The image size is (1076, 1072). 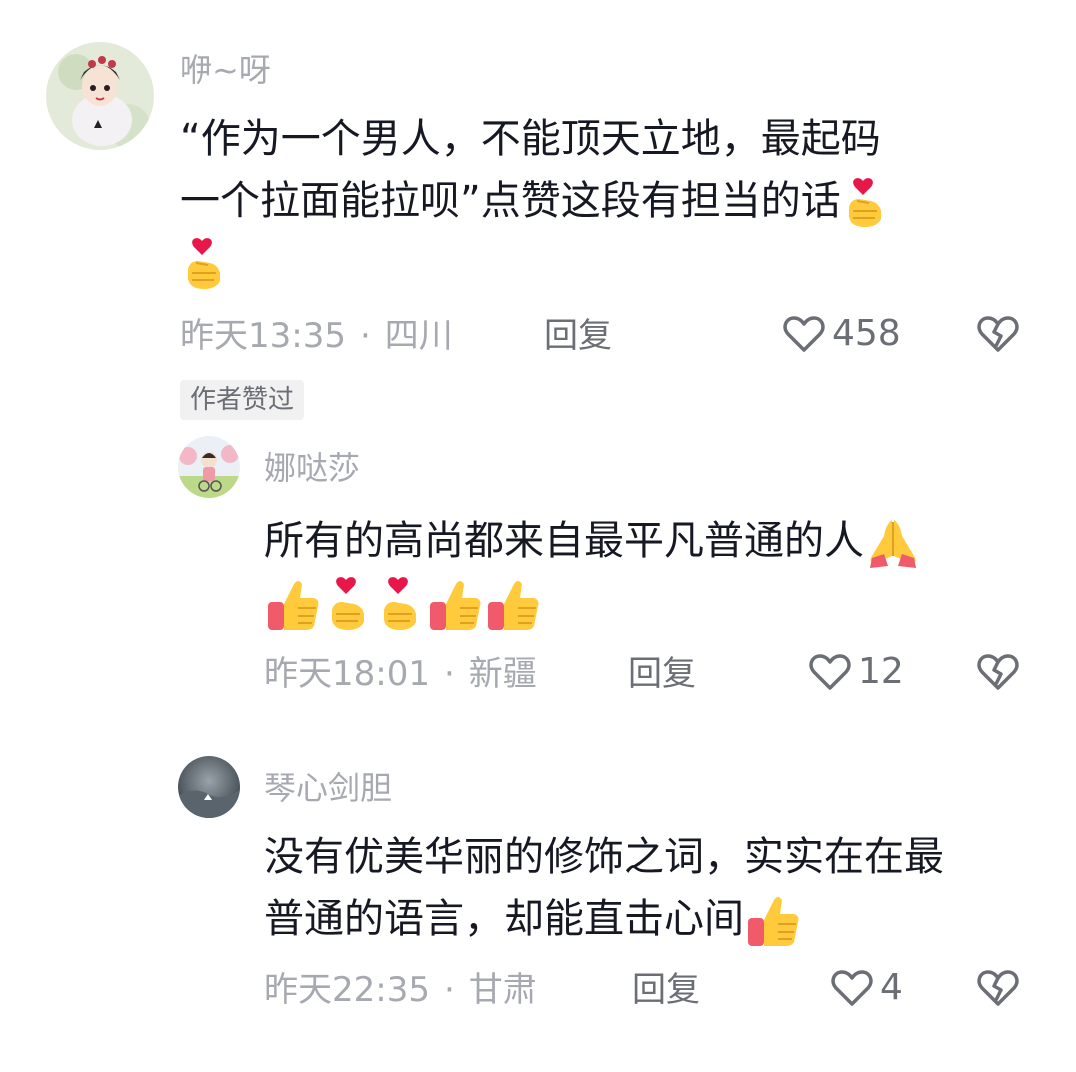 I want to click on like-button: 12, so click(x=856, y=672).